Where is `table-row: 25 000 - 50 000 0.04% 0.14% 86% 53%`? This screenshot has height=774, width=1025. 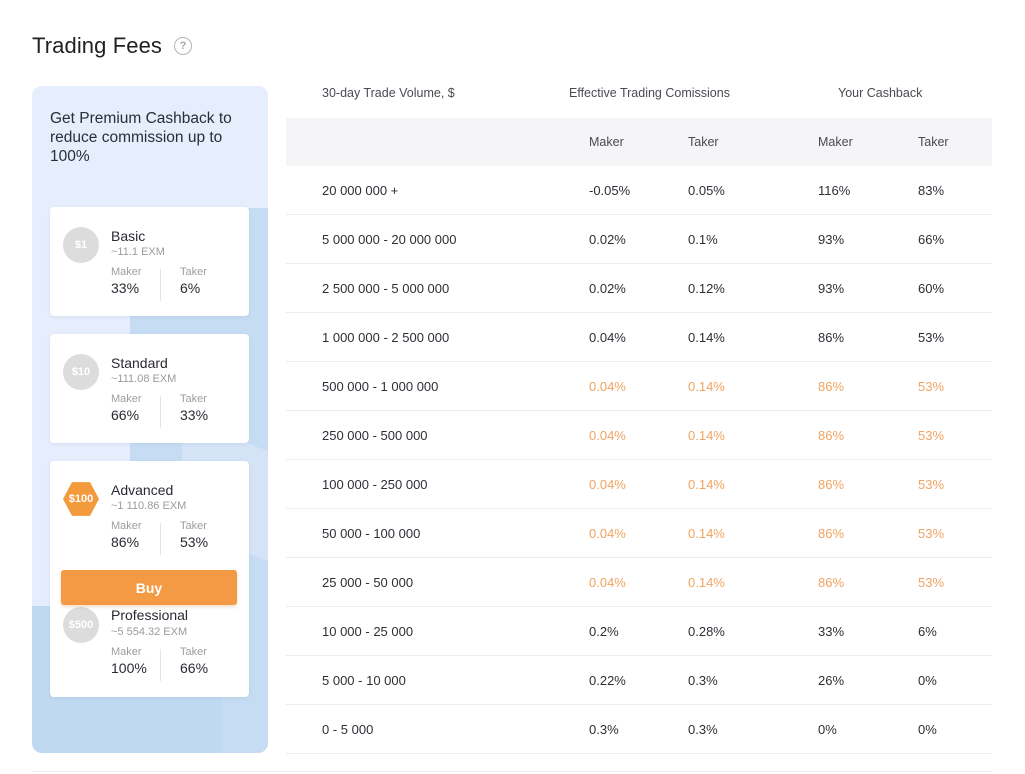 table-row: 25 000 - 50 000 0.04% 0.14% 86% 53% is located at coordinates (639, 582).